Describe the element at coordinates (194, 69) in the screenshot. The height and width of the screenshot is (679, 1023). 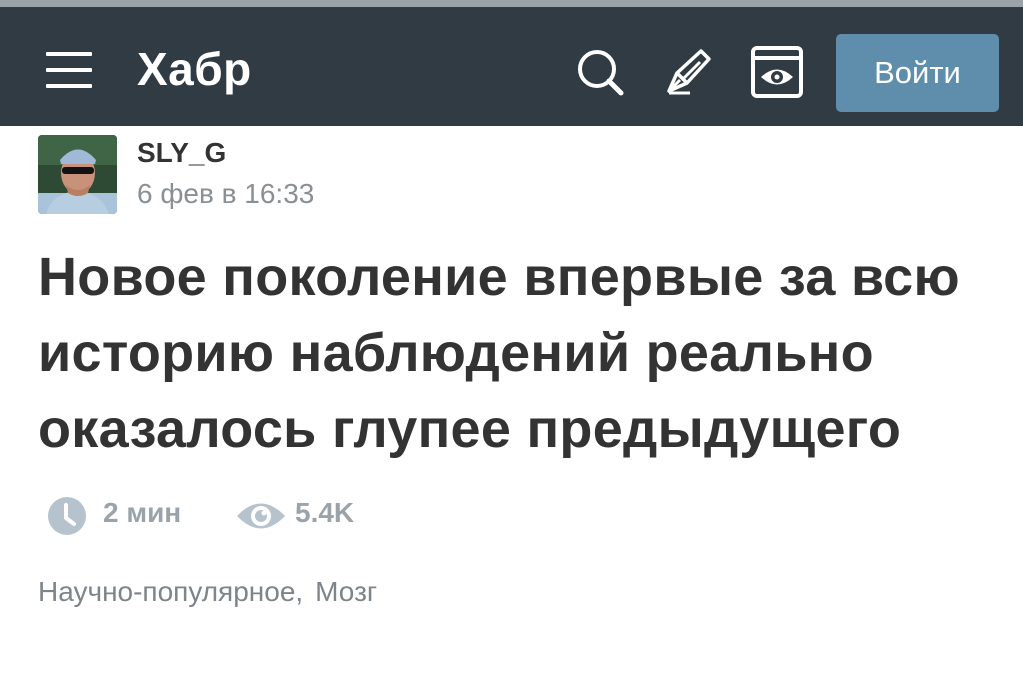
I see `habr-logo: Хабр` at that location.